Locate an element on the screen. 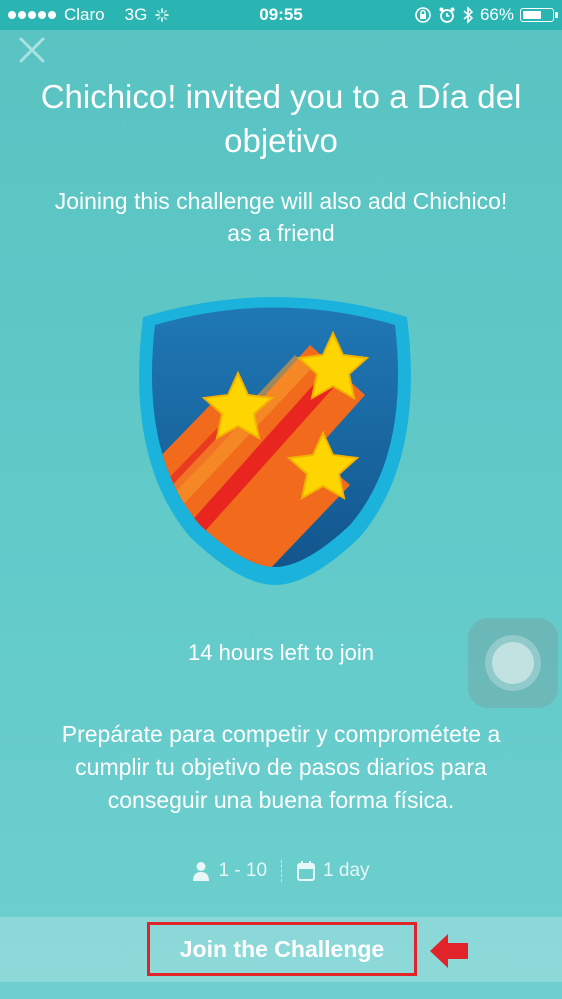 The width and height of the screenshot is (562, 999). person-icon is located at coordinates (201, 871).